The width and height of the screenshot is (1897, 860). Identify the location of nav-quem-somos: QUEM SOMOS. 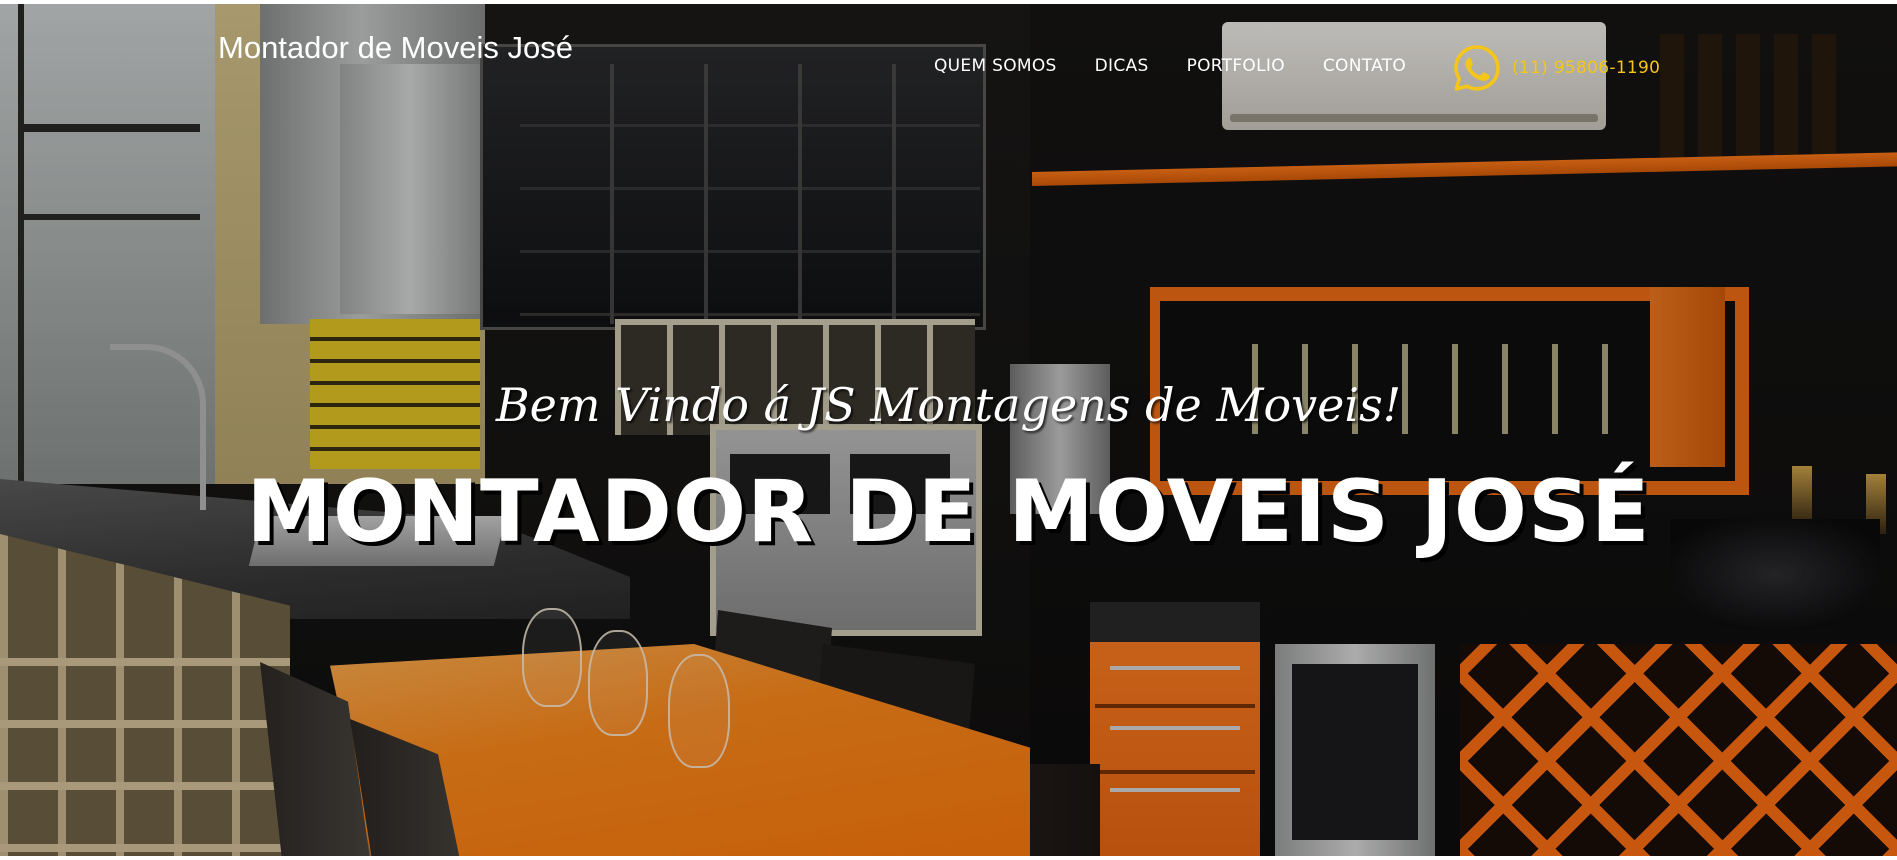
(995, 66).